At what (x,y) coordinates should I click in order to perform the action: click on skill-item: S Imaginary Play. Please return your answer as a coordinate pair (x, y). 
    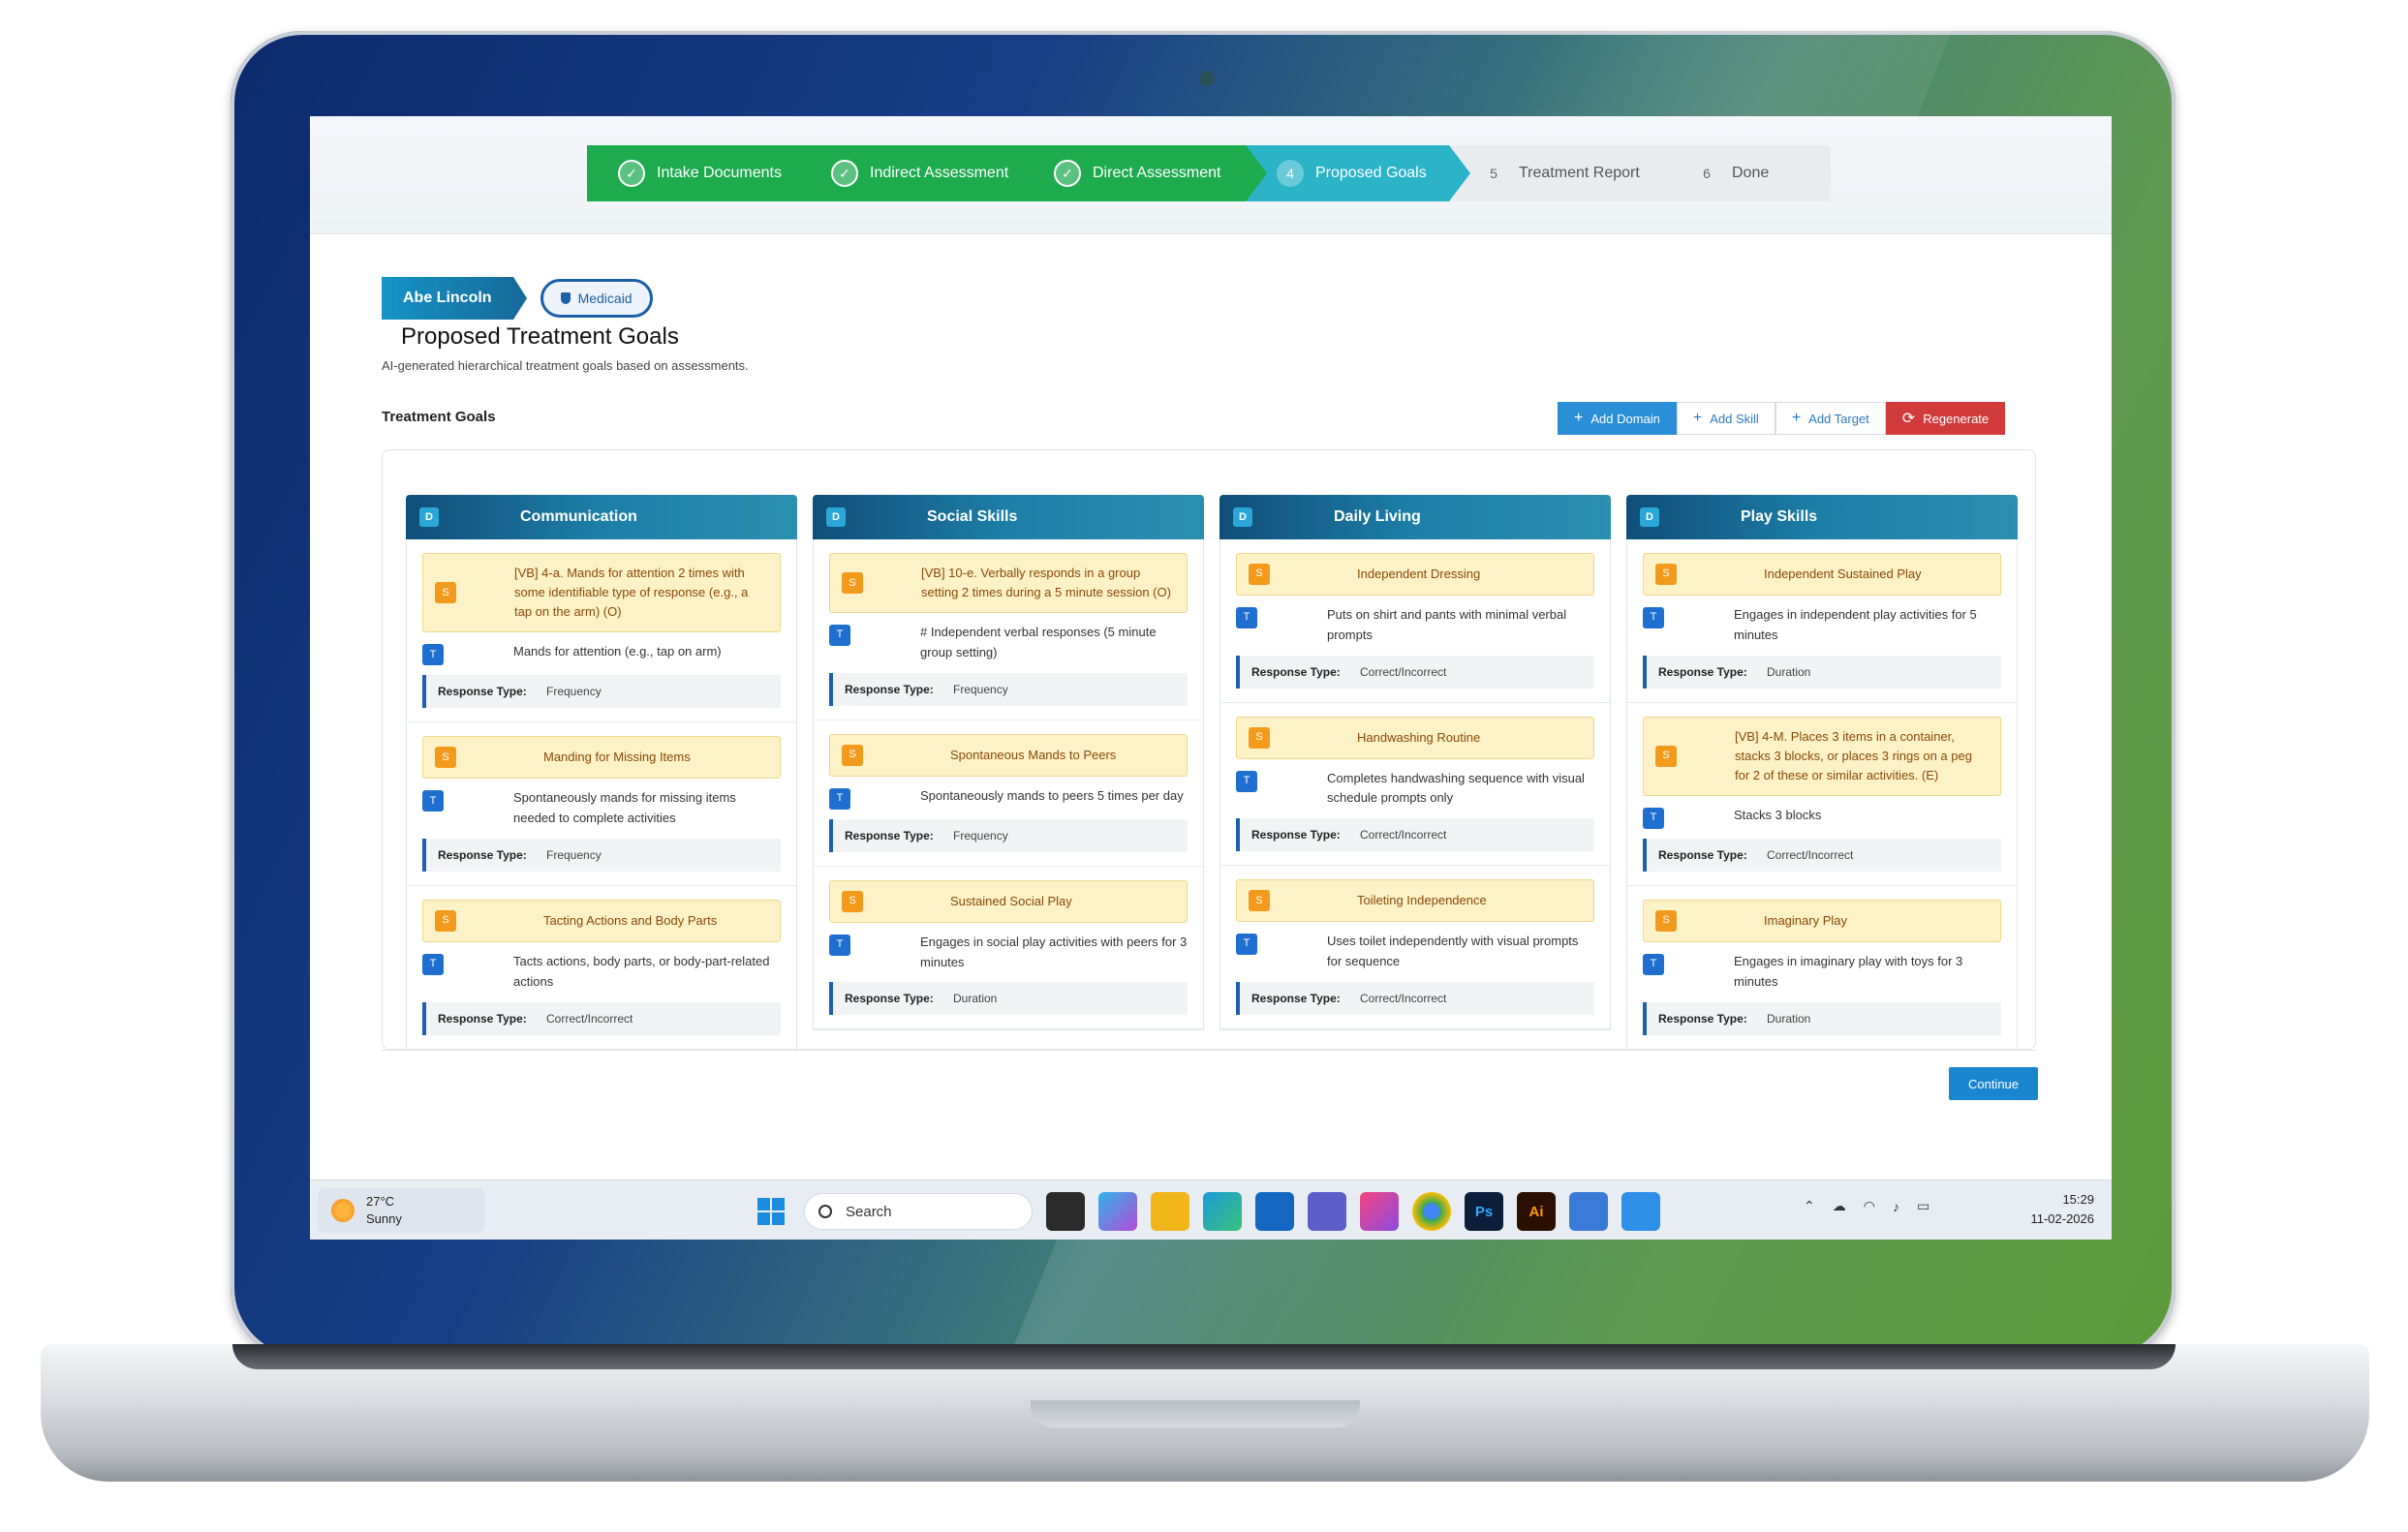
    Looking at the image, I should click on (1822, 921).